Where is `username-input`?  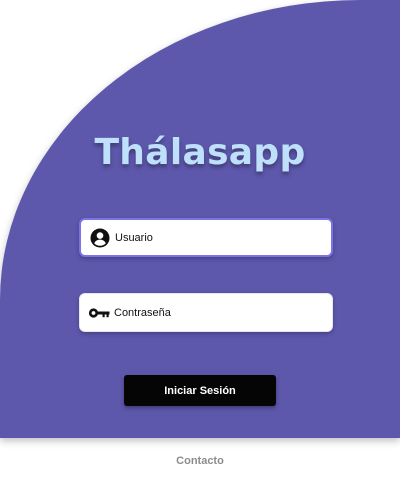 username-input is located at coordinates (215, 237).